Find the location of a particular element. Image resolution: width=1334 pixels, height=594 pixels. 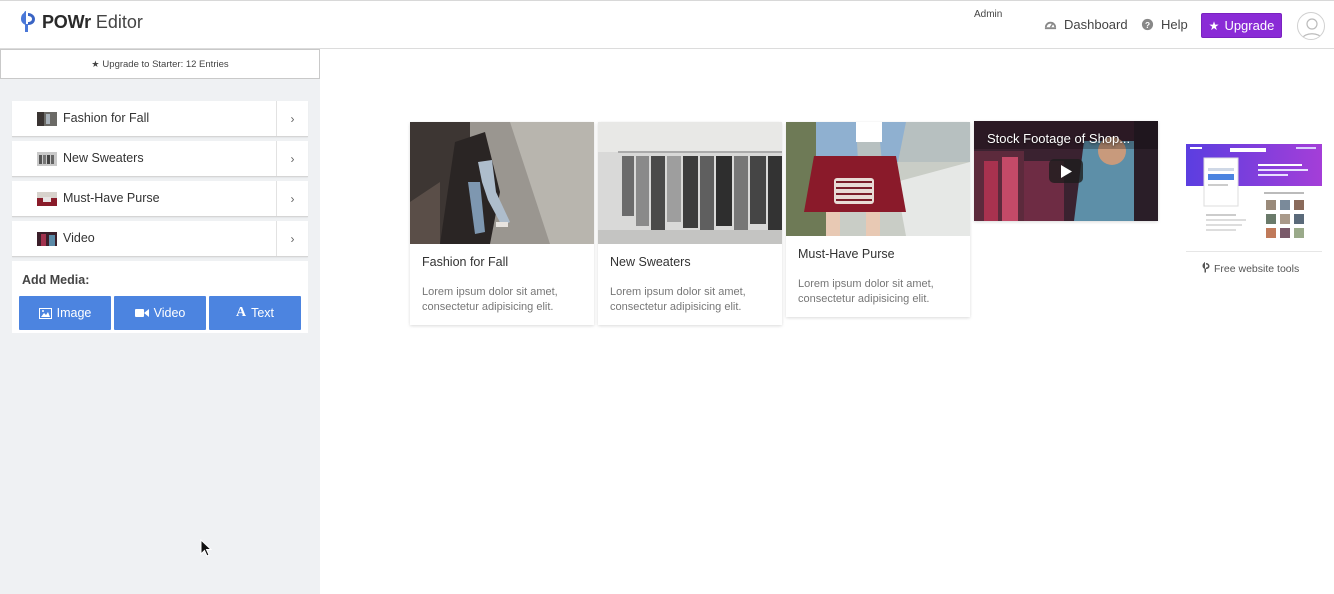

free-website-tools-link: Free website tools is located at coordinates (1250, 269).